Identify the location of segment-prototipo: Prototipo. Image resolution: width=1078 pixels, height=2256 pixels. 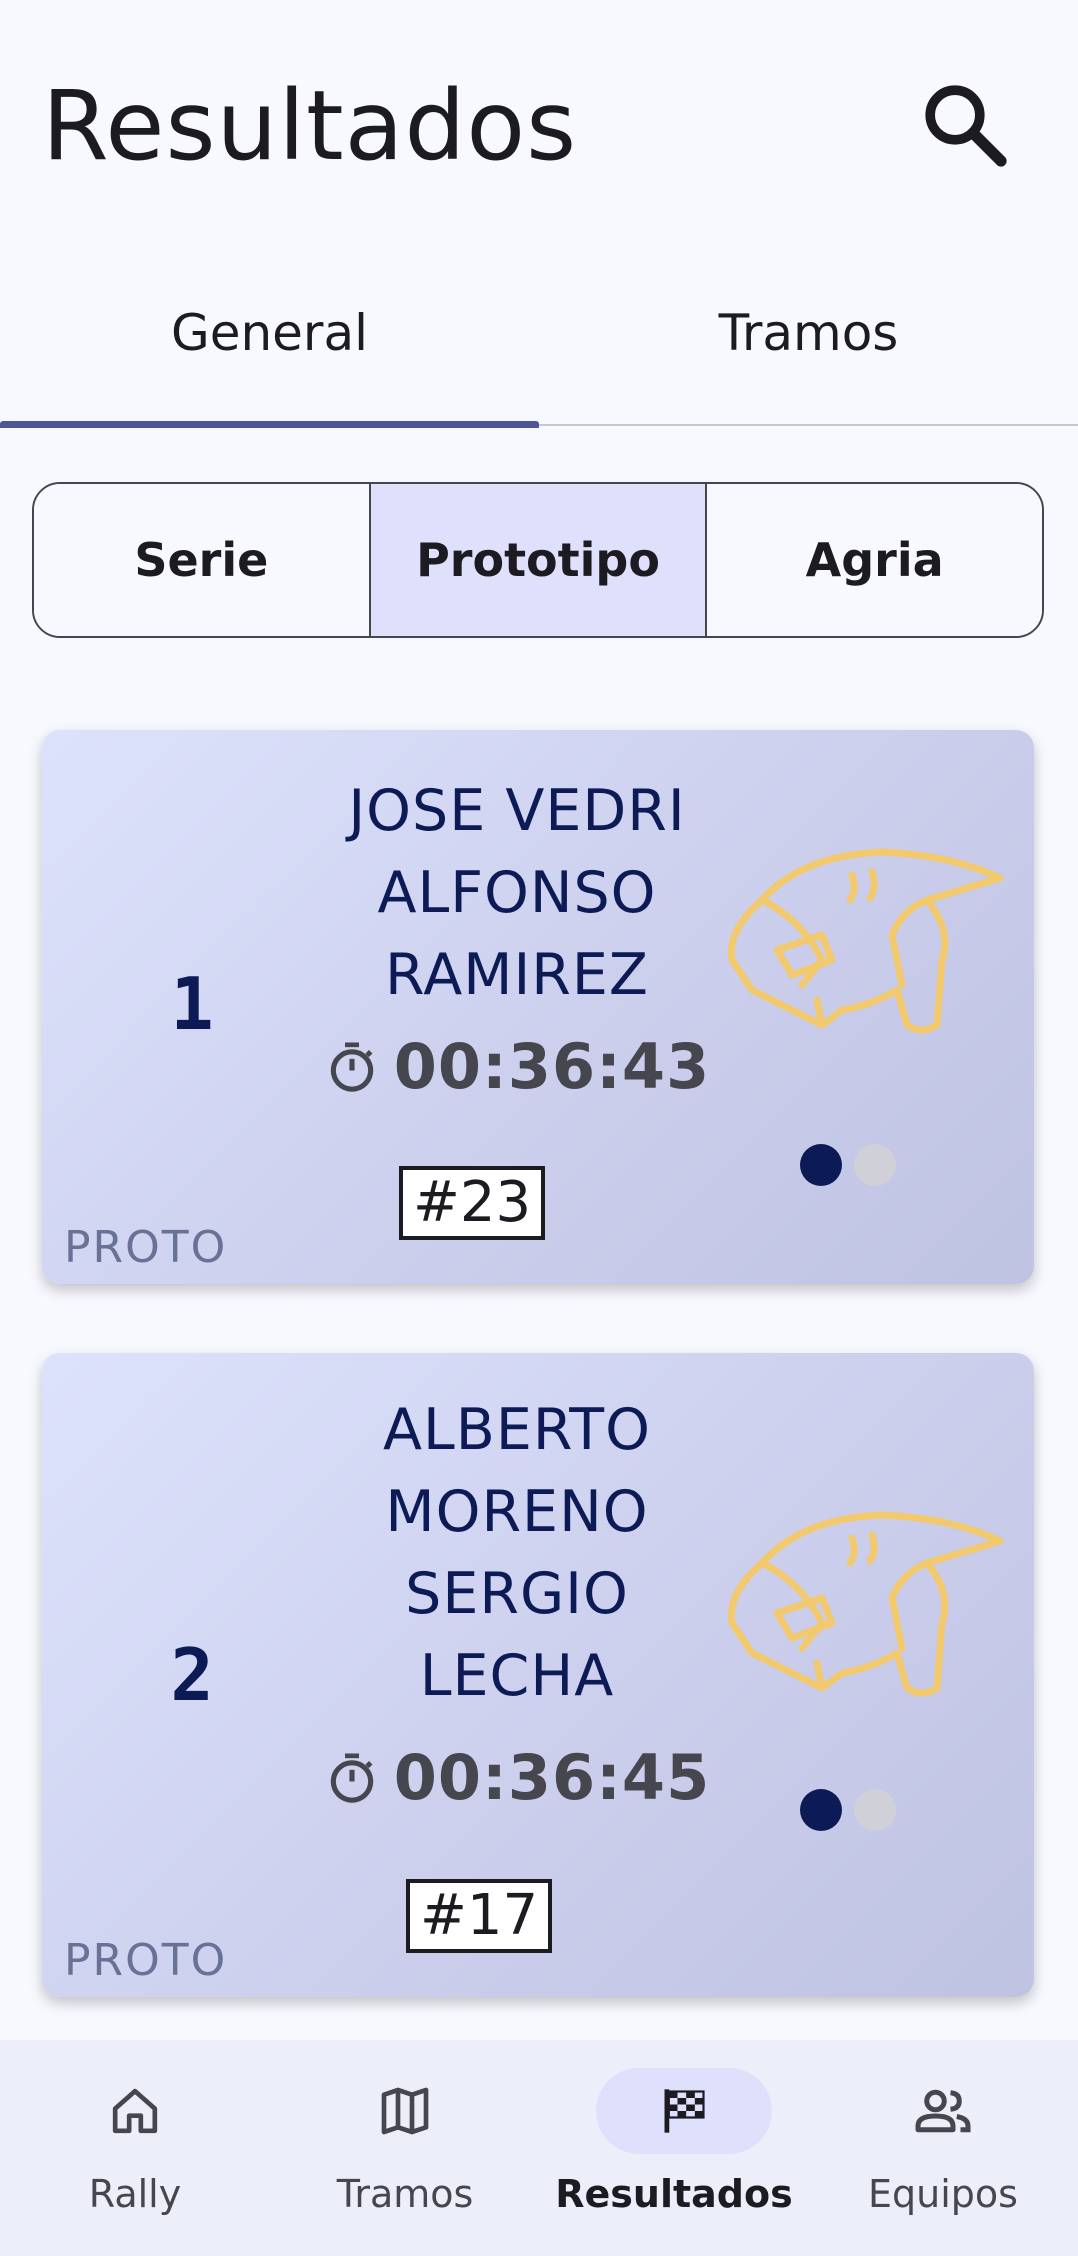
(539, 560).